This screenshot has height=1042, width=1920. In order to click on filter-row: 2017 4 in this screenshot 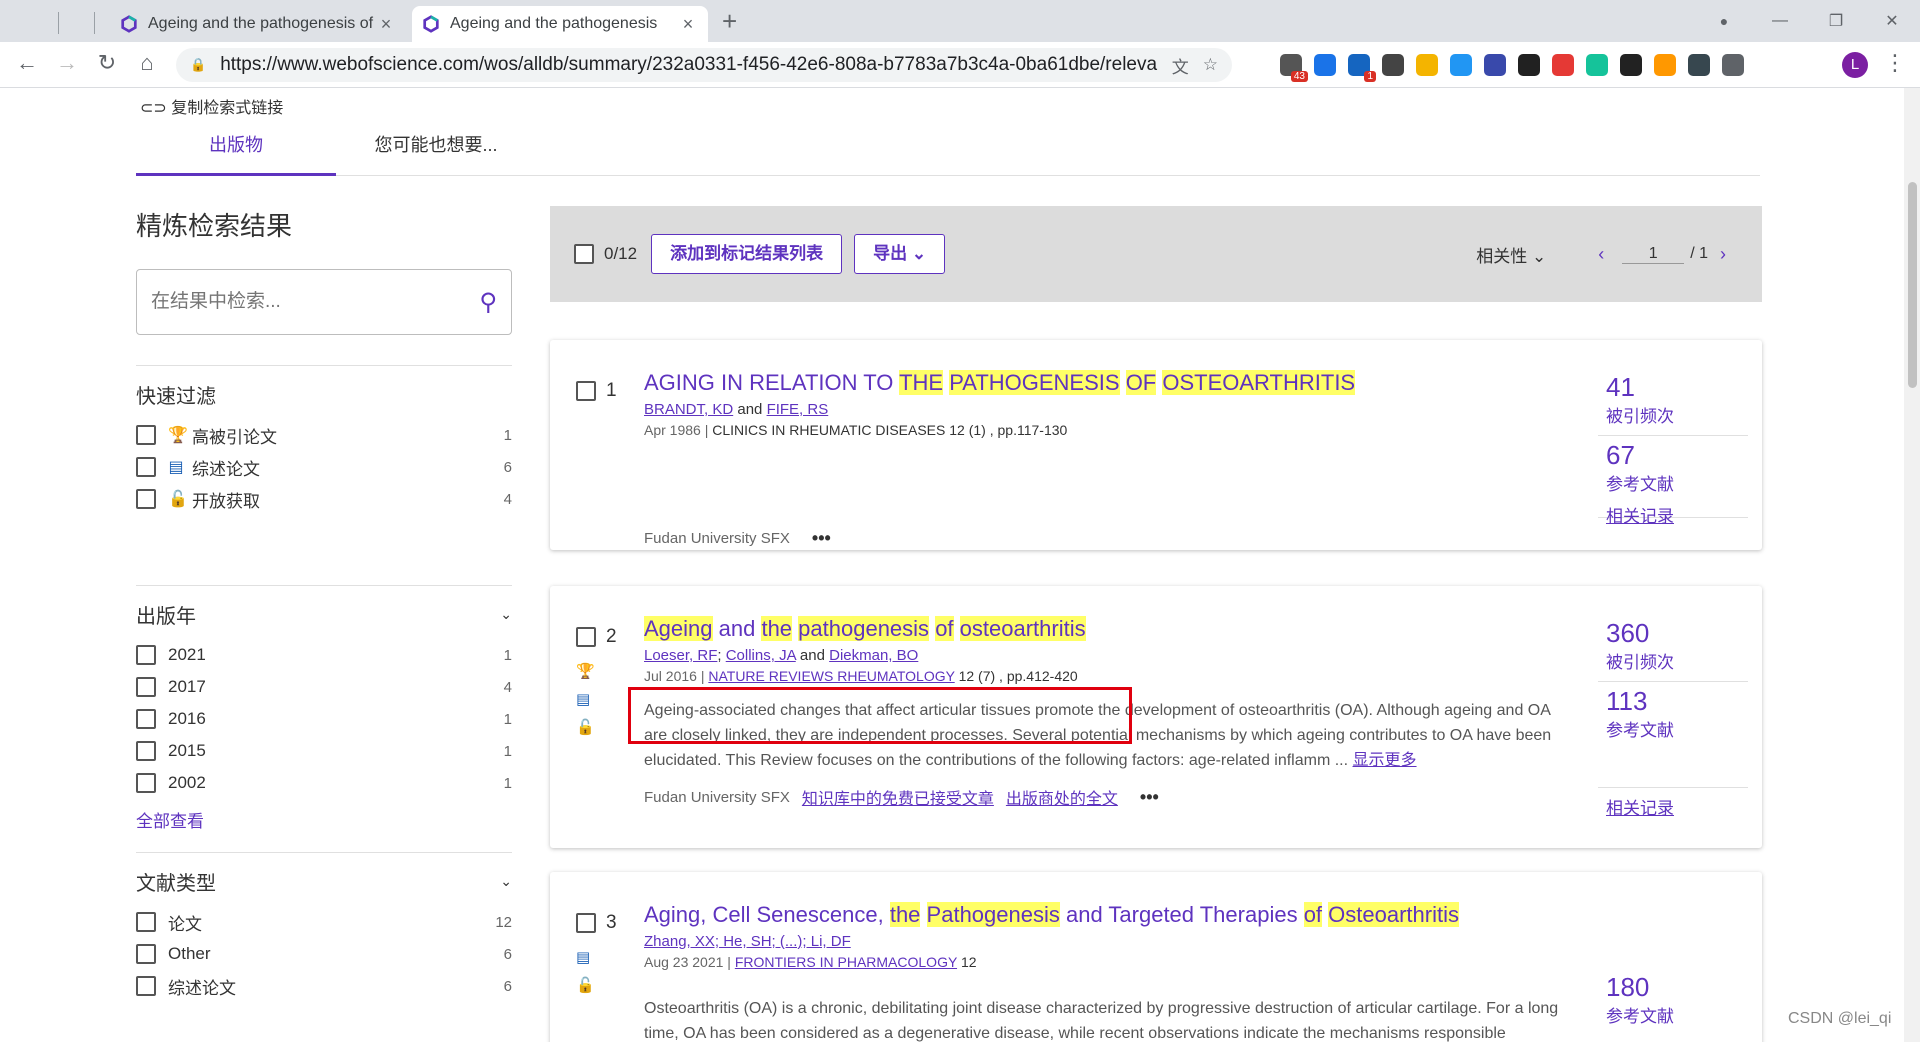, I will do `click(324, 687)`.